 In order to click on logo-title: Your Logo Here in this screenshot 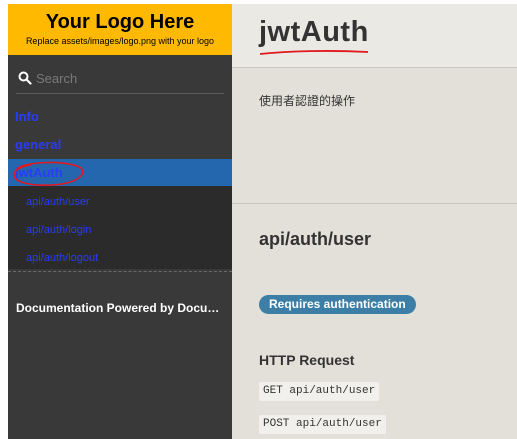, I will do `click(120, 22)`.